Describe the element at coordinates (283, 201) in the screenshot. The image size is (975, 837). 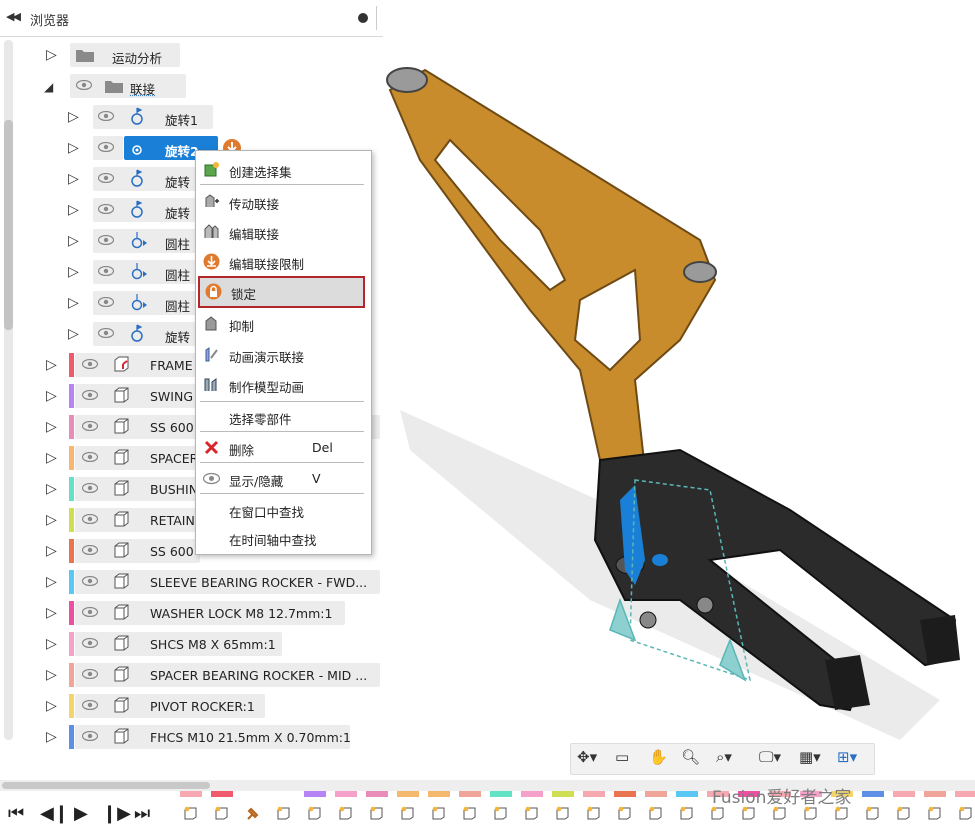
I see `menu-item-motion-link: 传动联接` at that location.